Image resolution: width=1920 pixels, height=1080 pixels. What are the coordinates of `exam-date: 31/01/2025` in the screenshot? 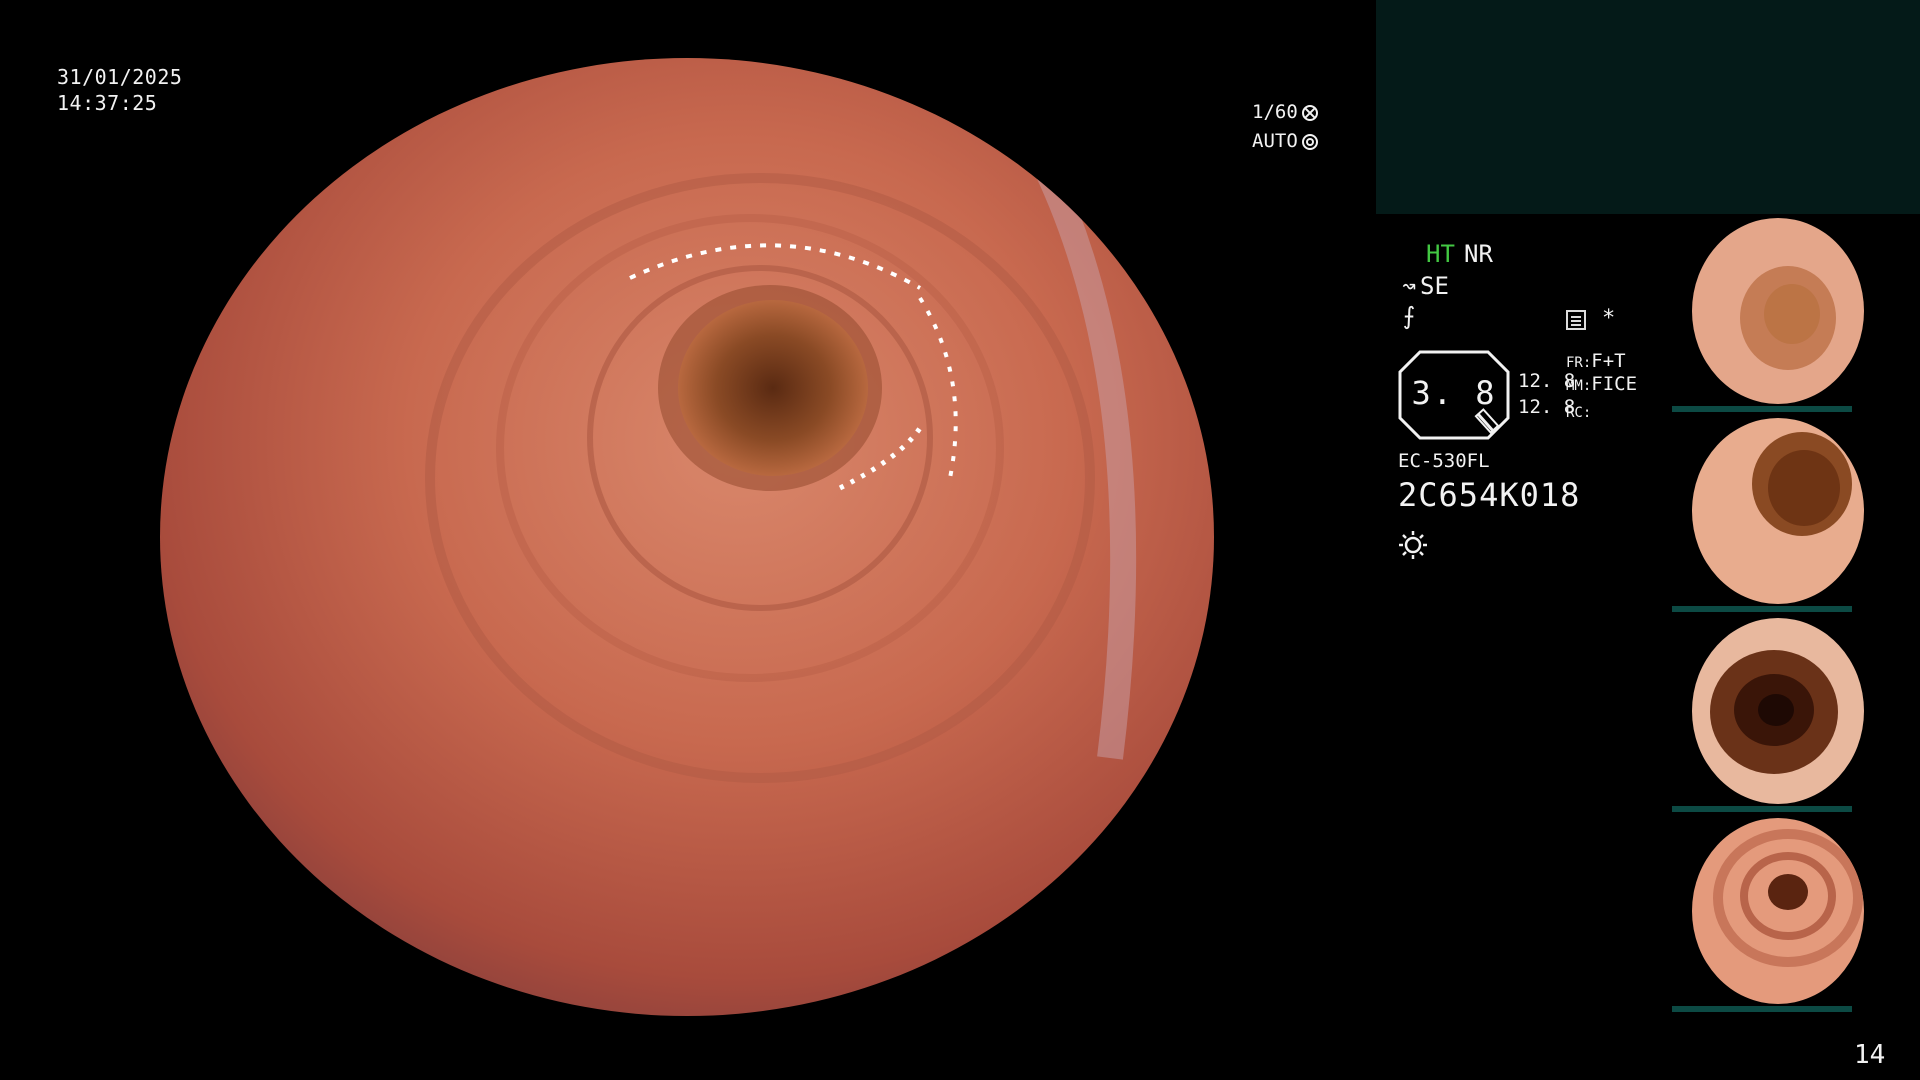 It's located at (120, 77).